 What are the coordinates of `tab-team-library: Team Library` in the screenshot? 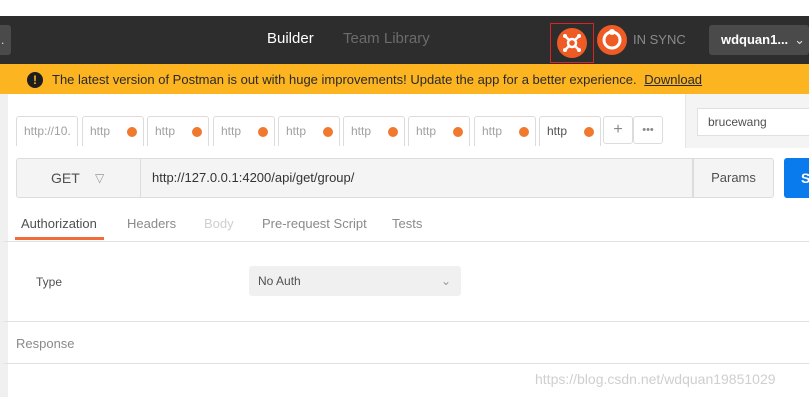 It's located at (386, 38).